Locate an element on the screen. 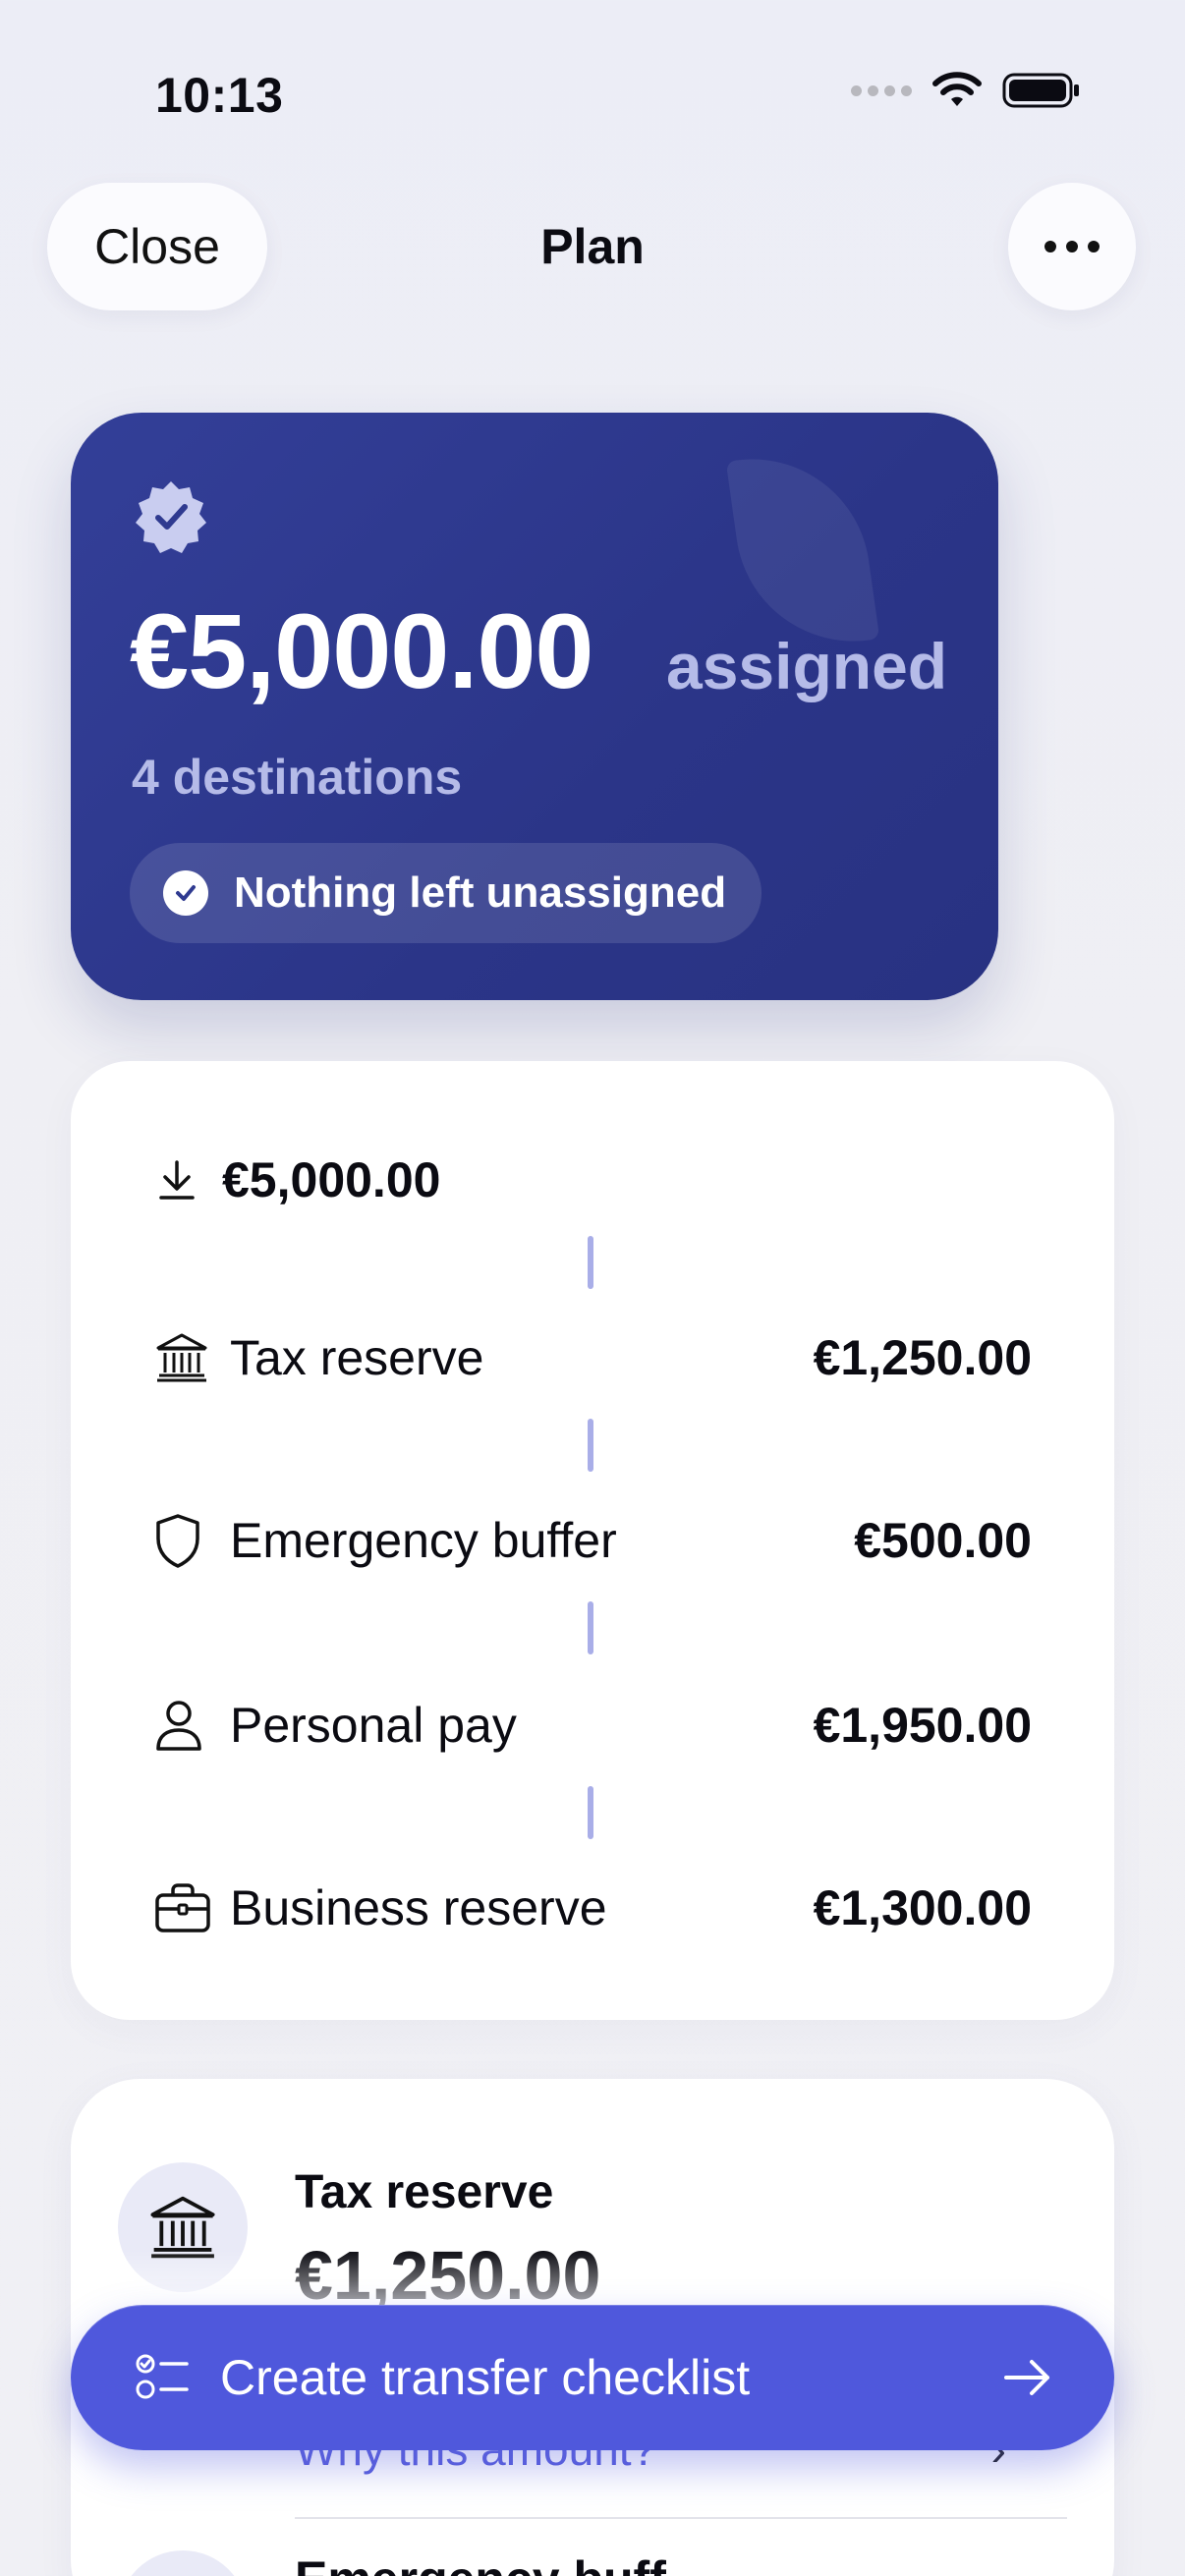  flow-item-label: Personal pay is located at coordinates (374, 1725).